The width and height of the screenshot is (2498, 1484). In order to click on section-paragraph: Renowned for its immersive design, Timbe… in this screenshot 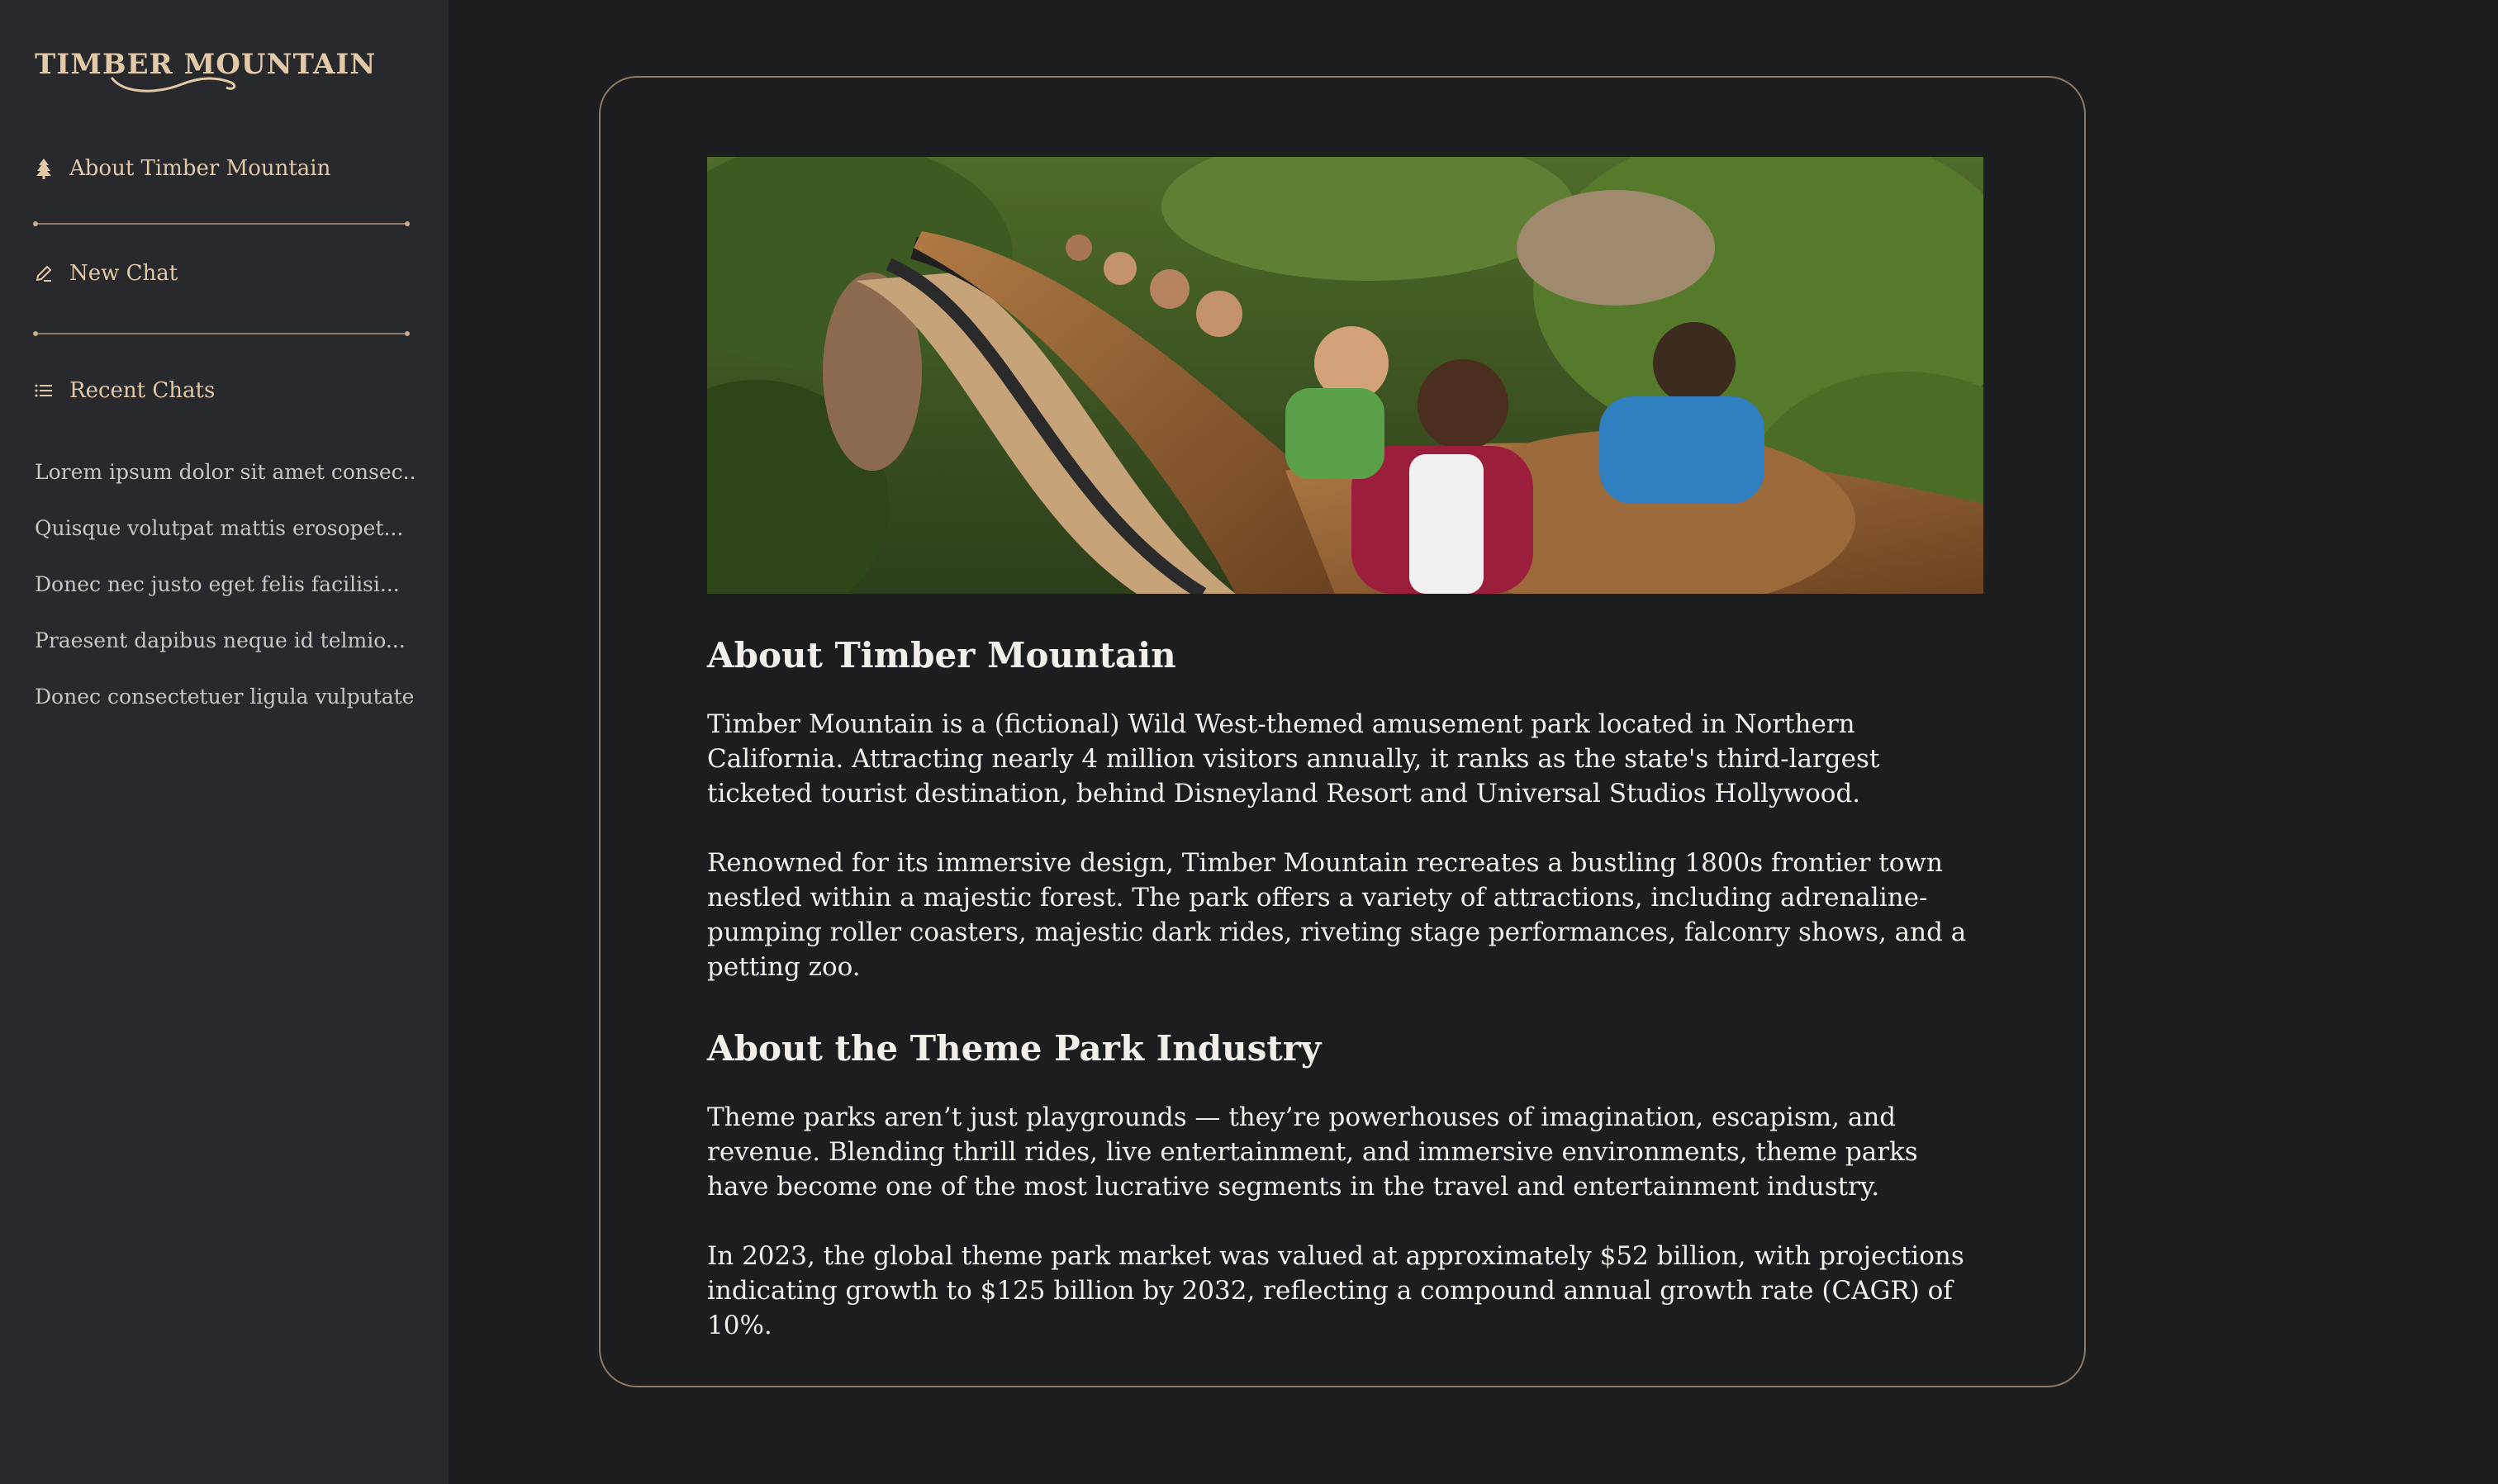, I will do `click(1337, 915)`.